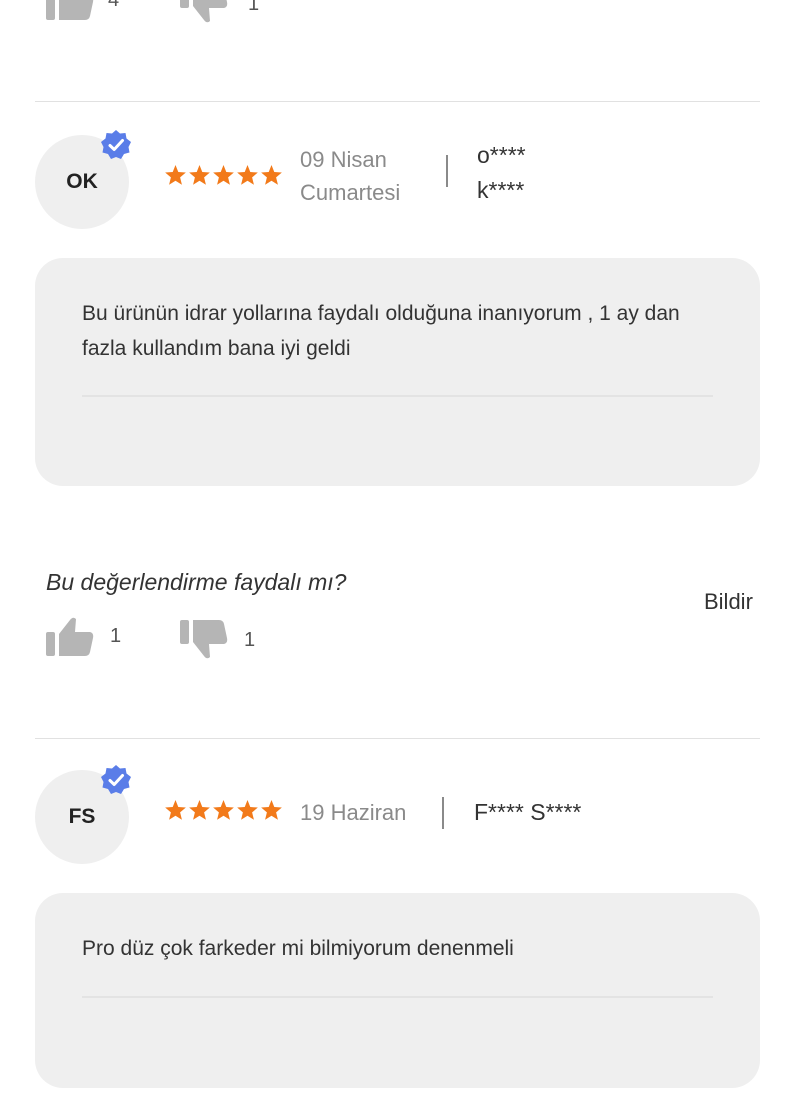  Describe the element at coordinates (528, 812) in the screenshot. I see `reviewer-name: F**** S****` at that location.